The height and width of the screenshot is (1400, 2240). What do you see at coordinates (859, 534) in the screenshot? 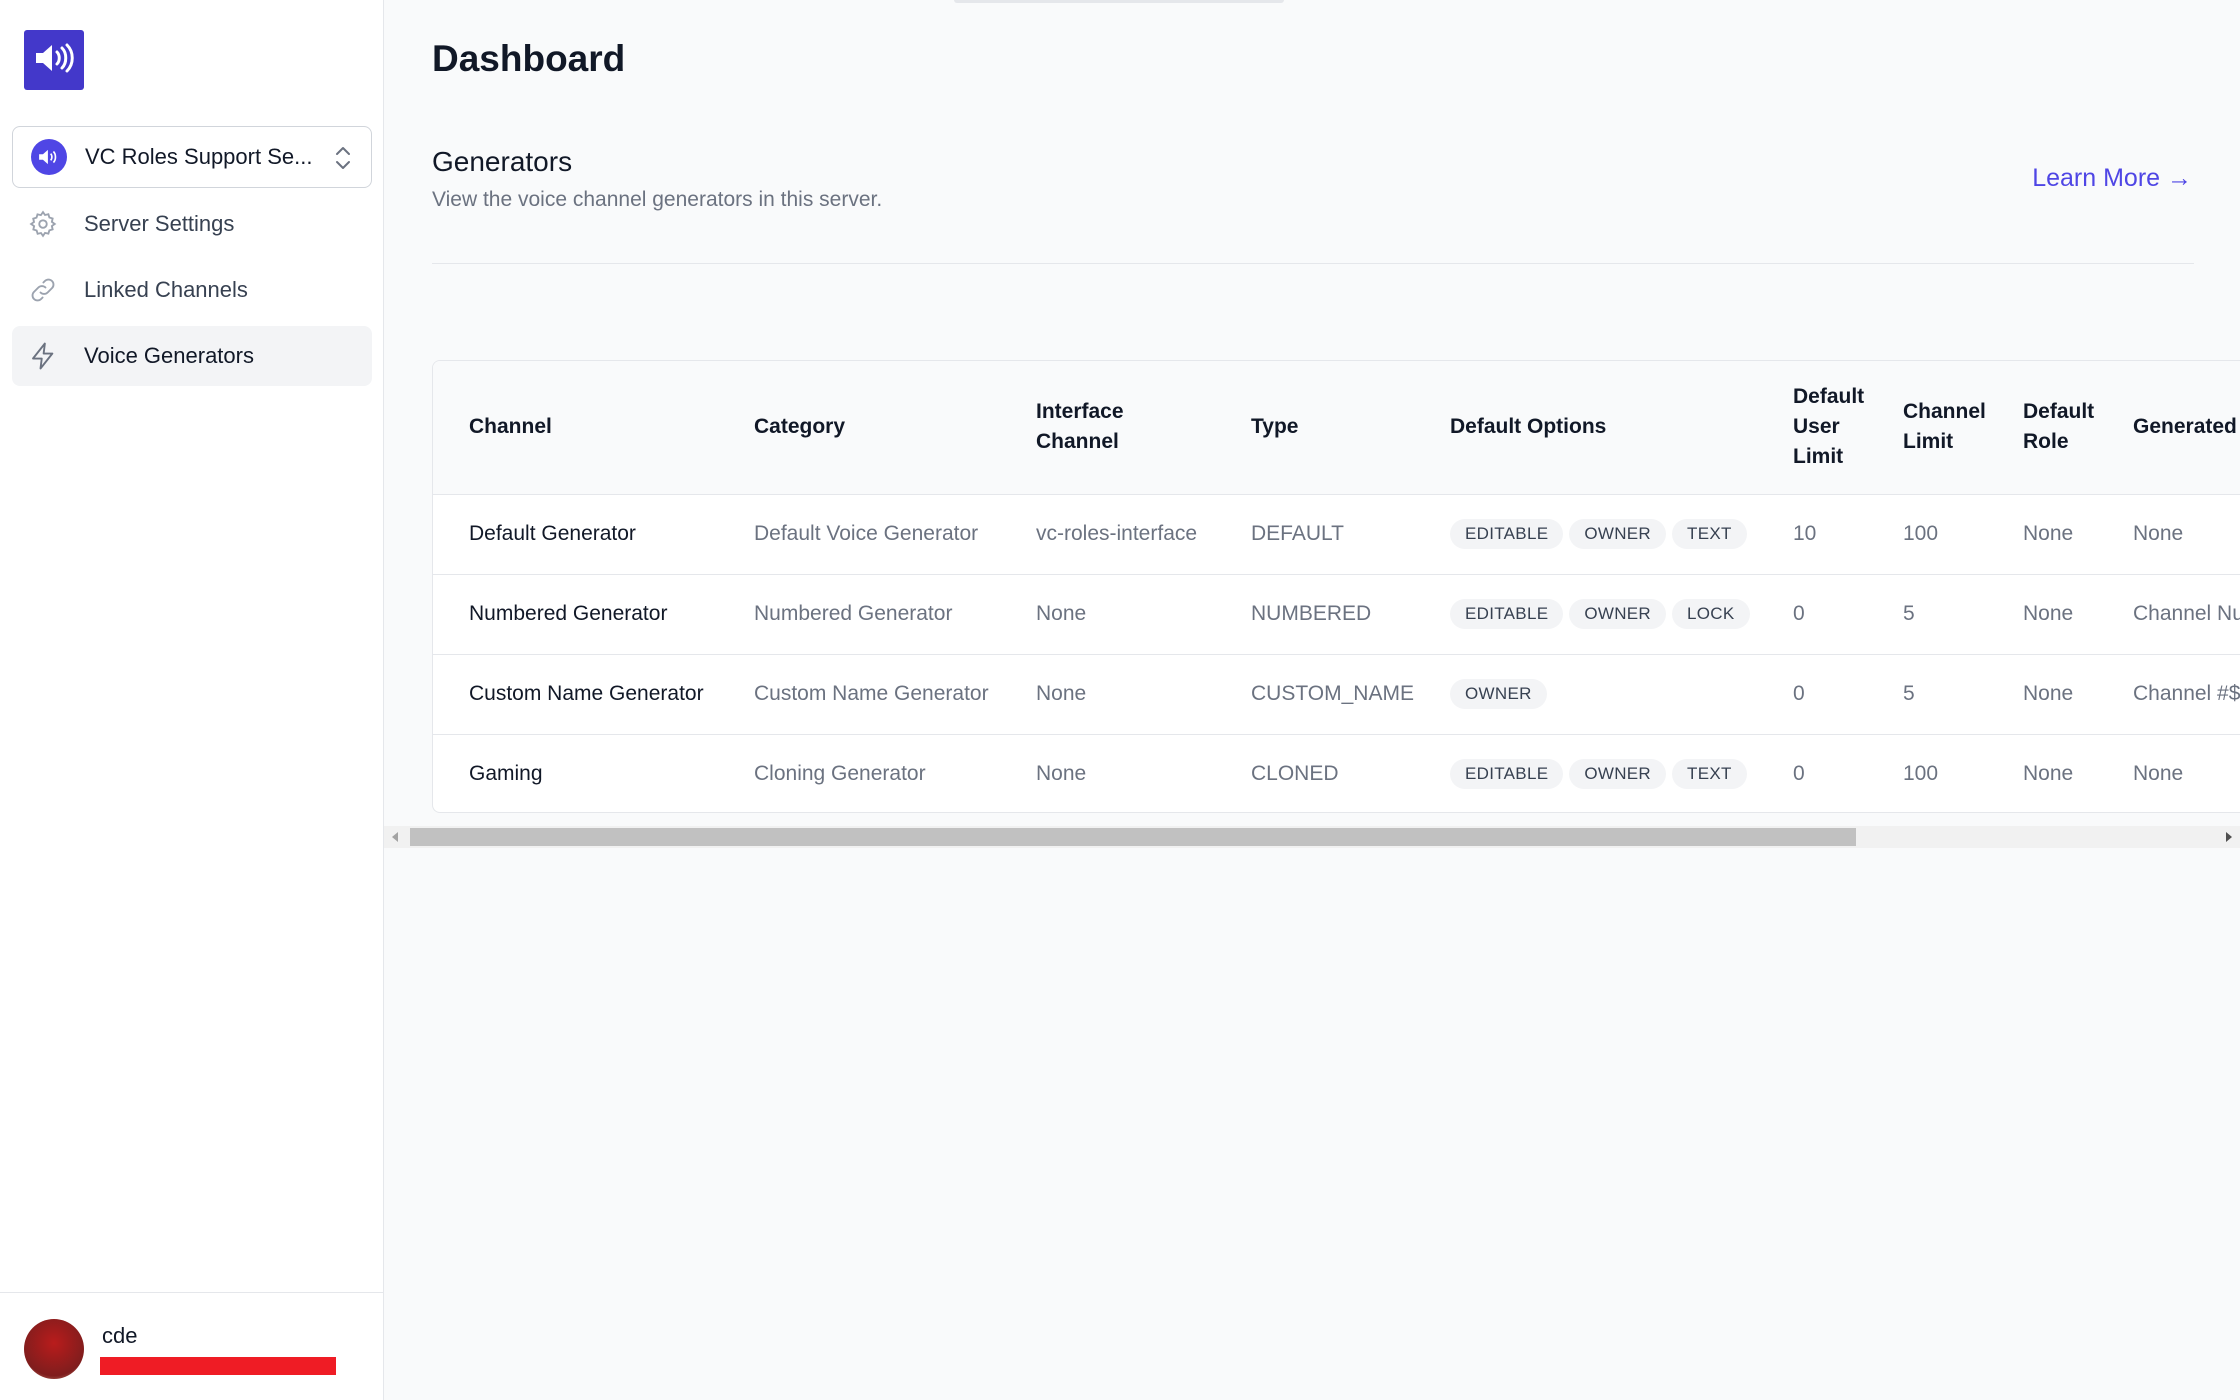
I see `cell-category: Default Voice Generator` at bounding box center [859, 534].